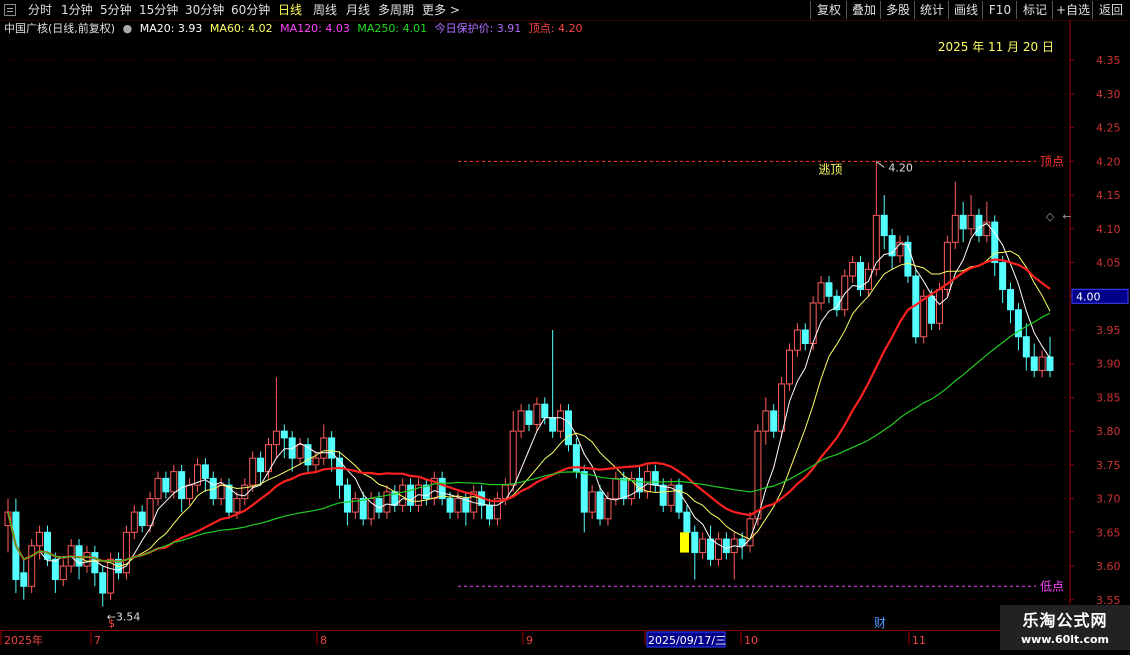 The image size is (1130, 655). I want to click on period-fenshi: 分时, so click(40, 10).